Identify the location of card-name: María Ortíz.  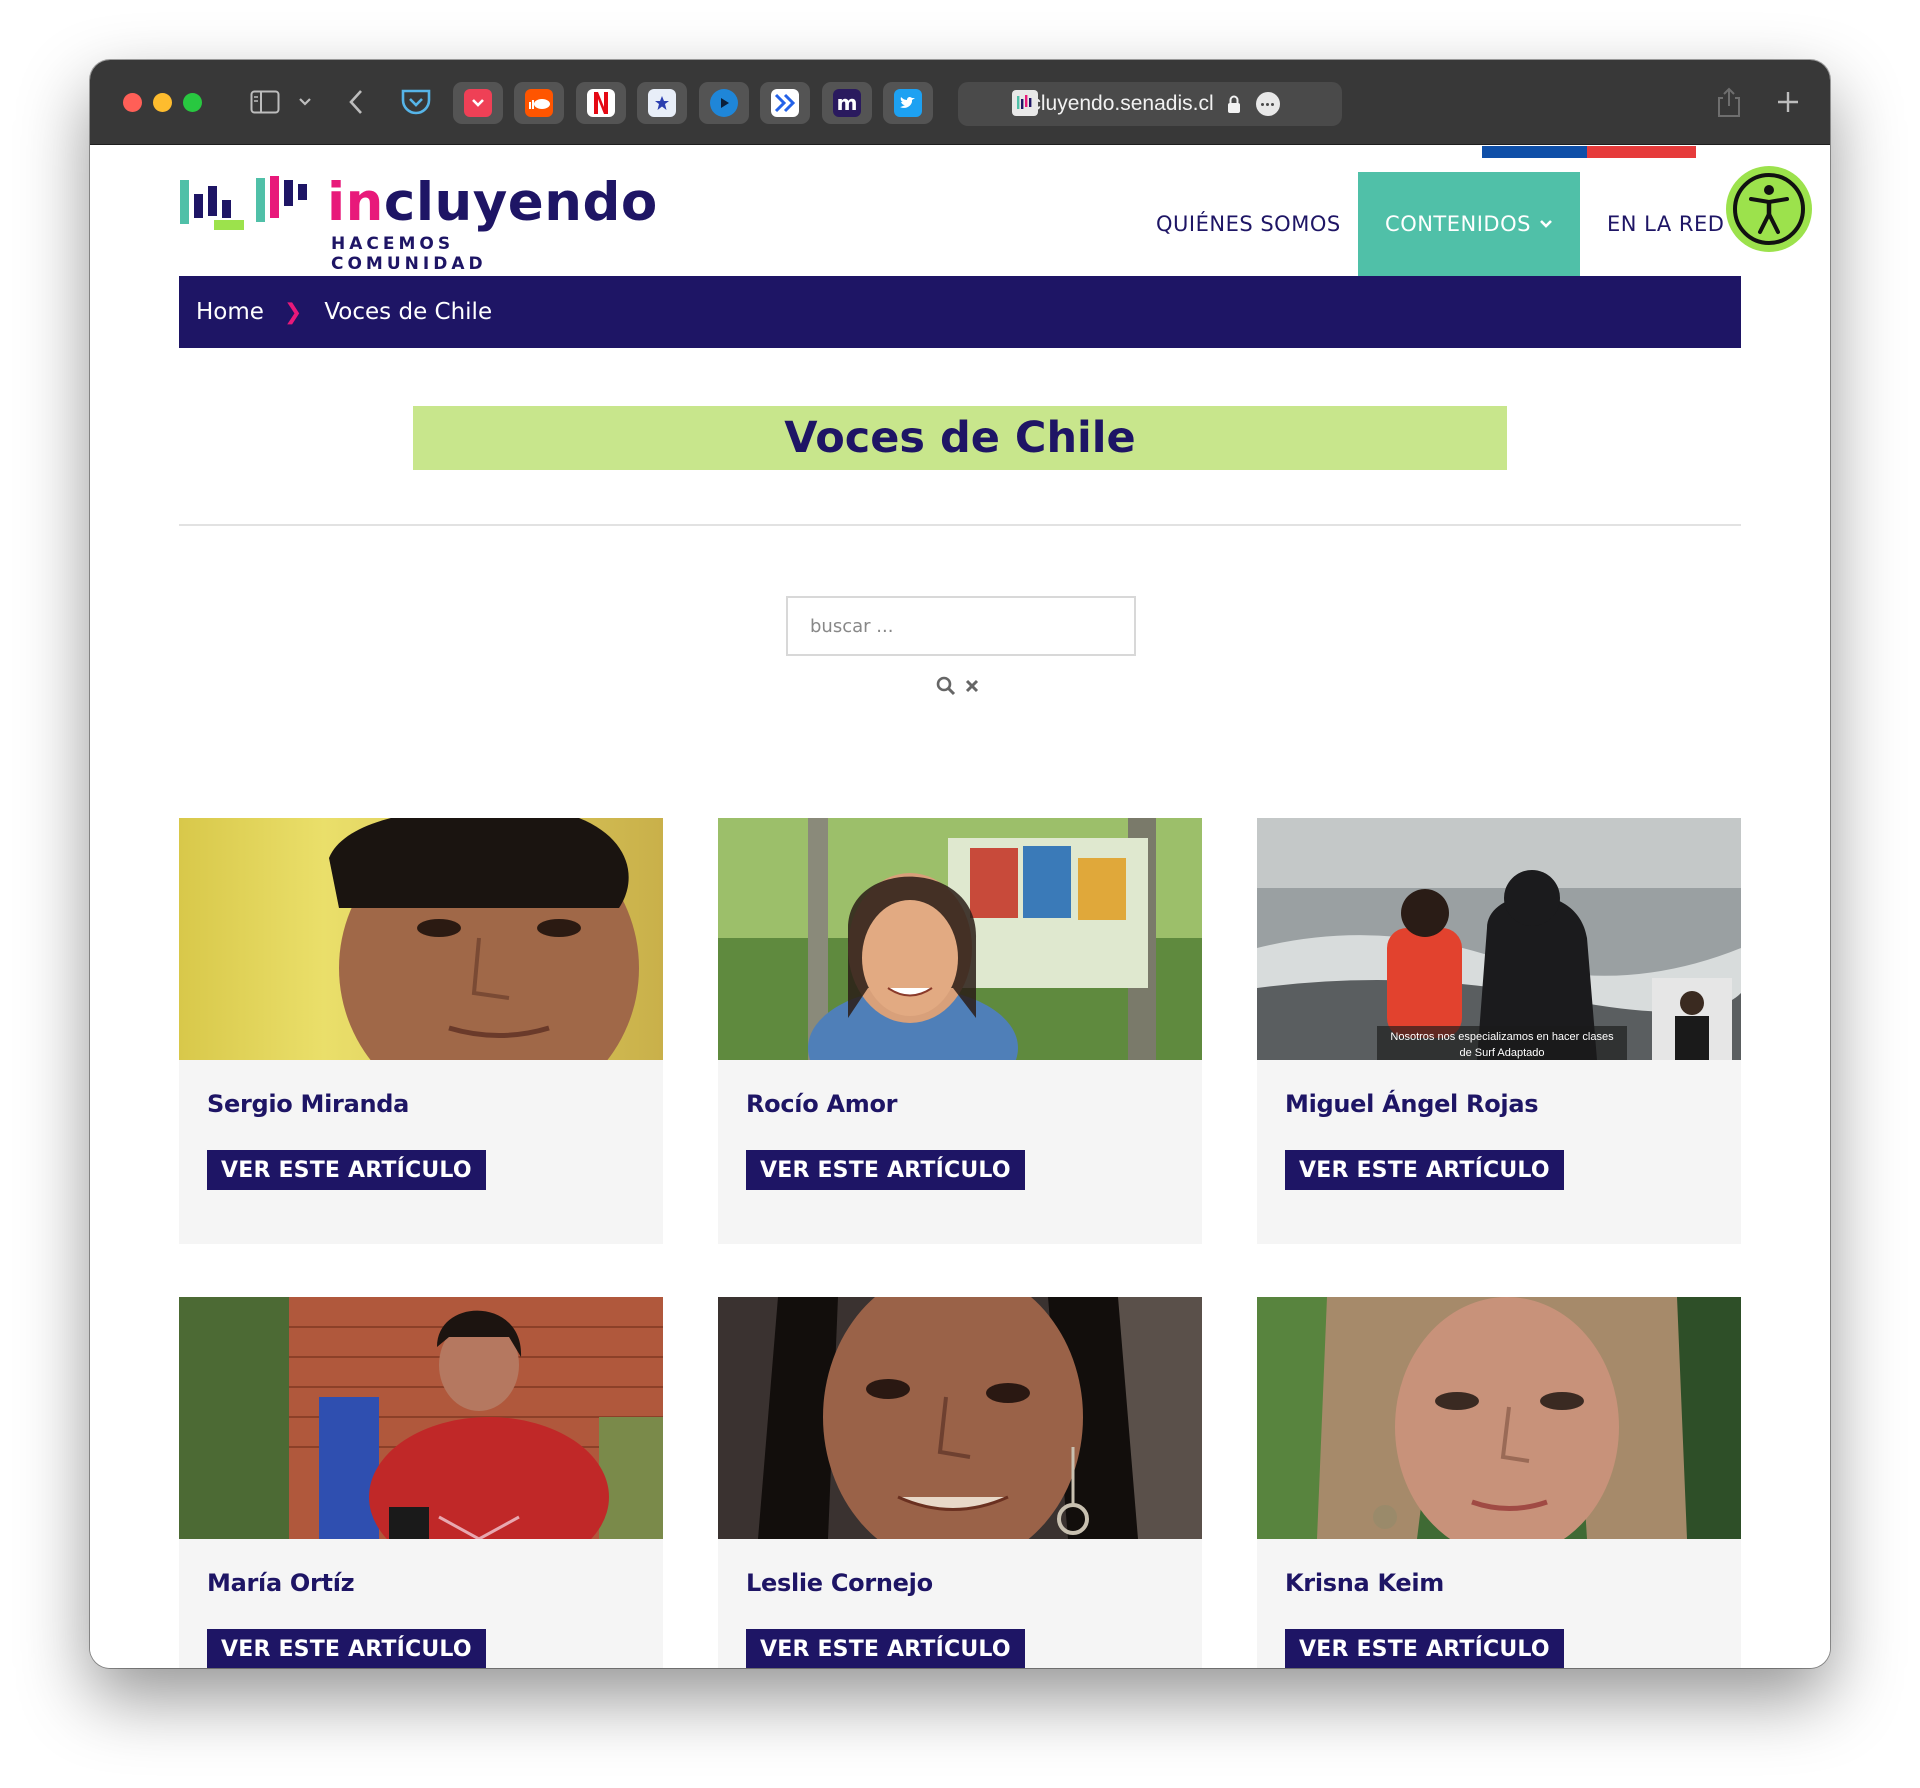
(281, 1583).